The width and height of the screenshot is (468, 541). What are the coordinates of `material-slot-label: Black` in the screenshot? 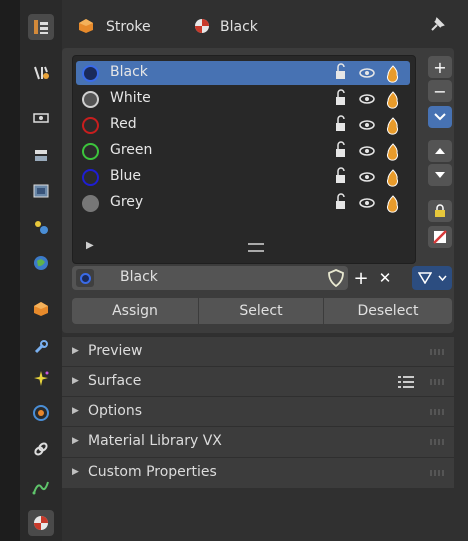 It's located at (129, 72).